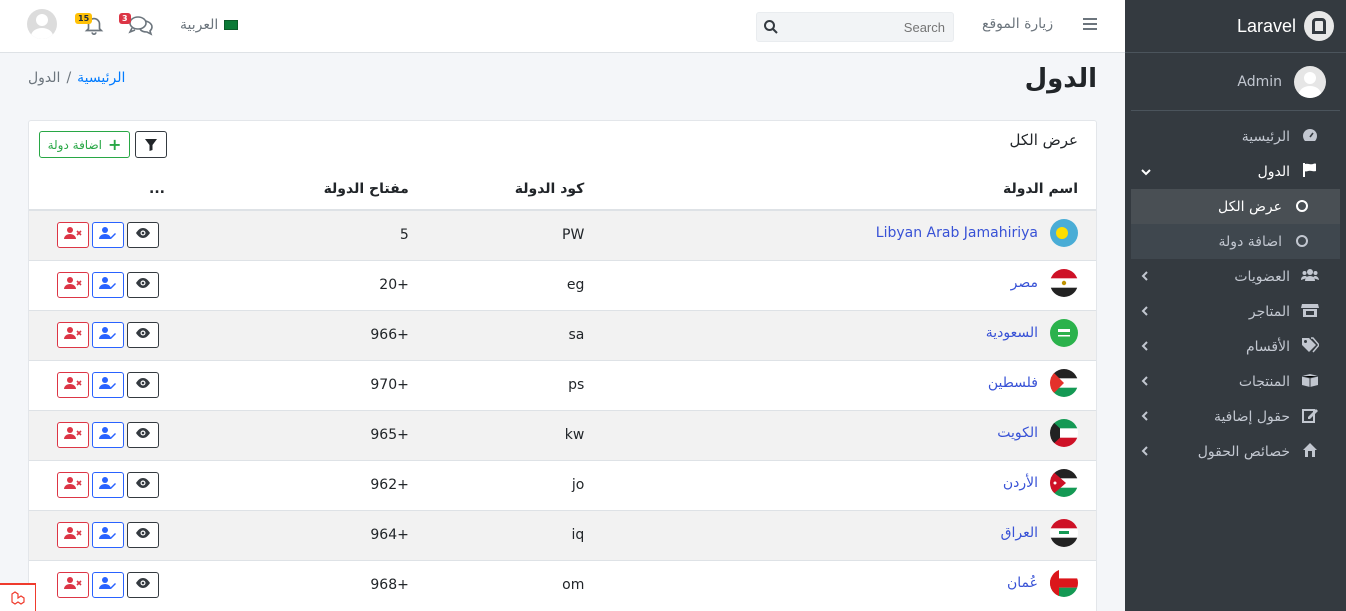  What do you see at coordinates (562, 26) in the screenshot?
I see `top-navbar: 15 3 العربية زيارة الموقع` at bounding box center [562, 26].